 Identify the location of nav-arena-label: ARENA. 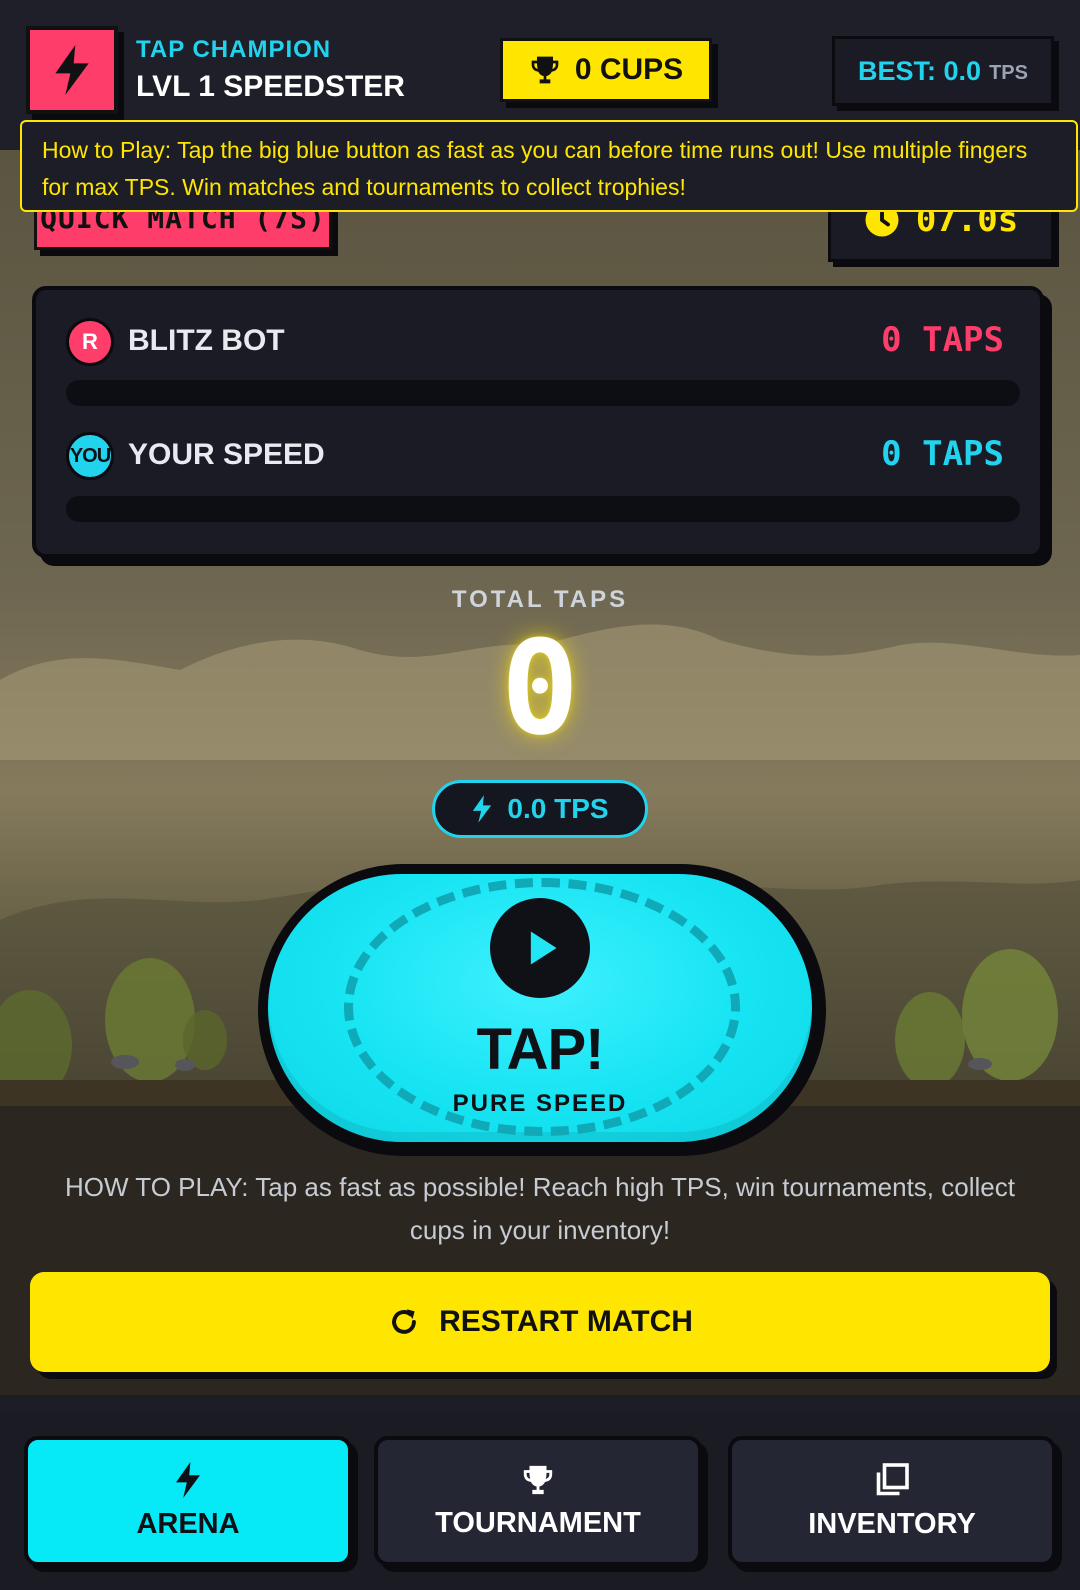
(188, 1523).